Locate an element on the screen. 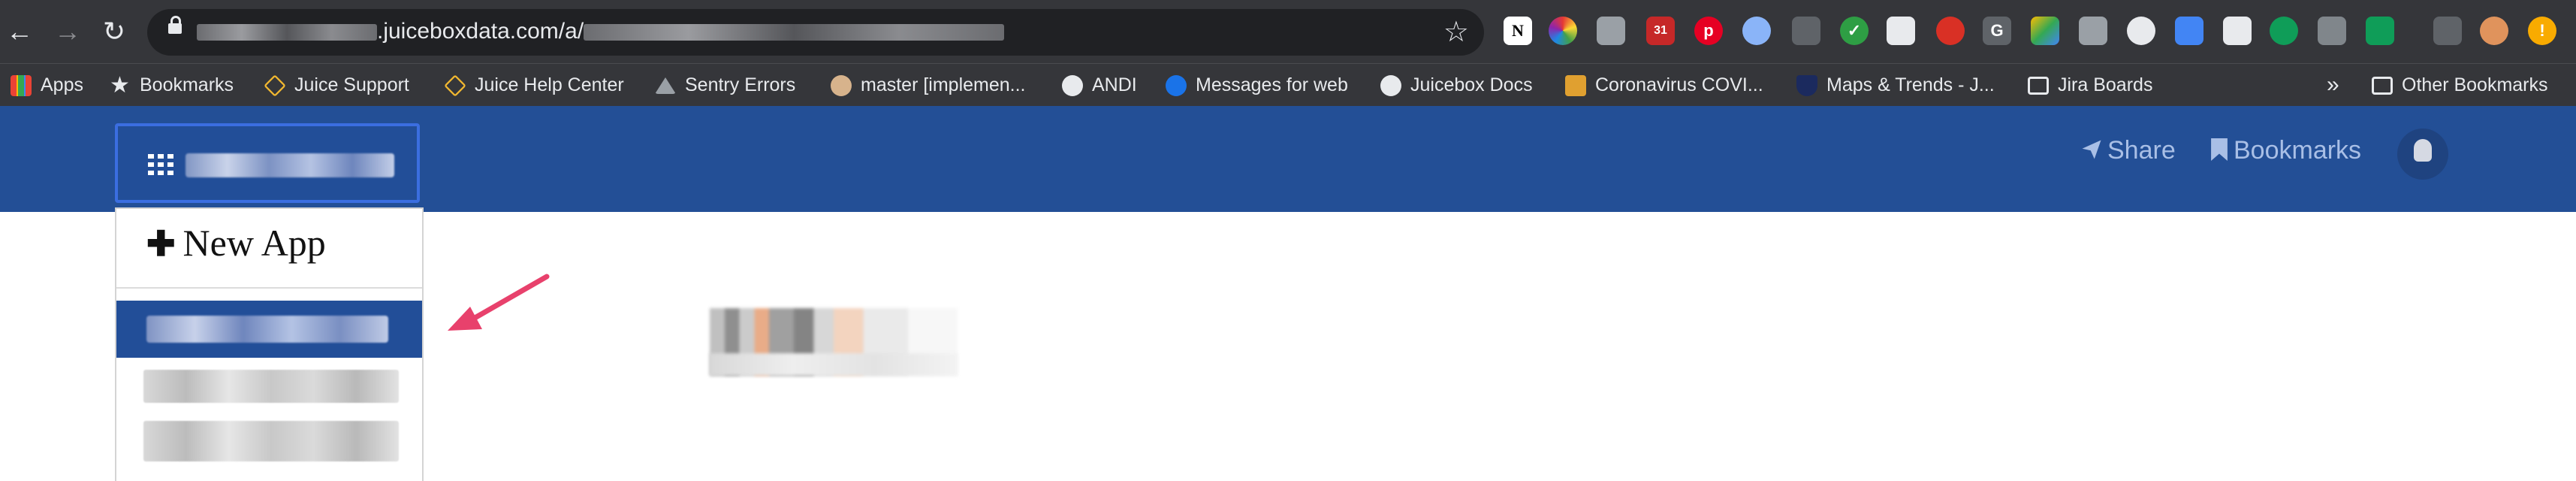 The image size is (2576, 481). bookmarks-button: Bookmarks is located at coordinates (2286, 150).